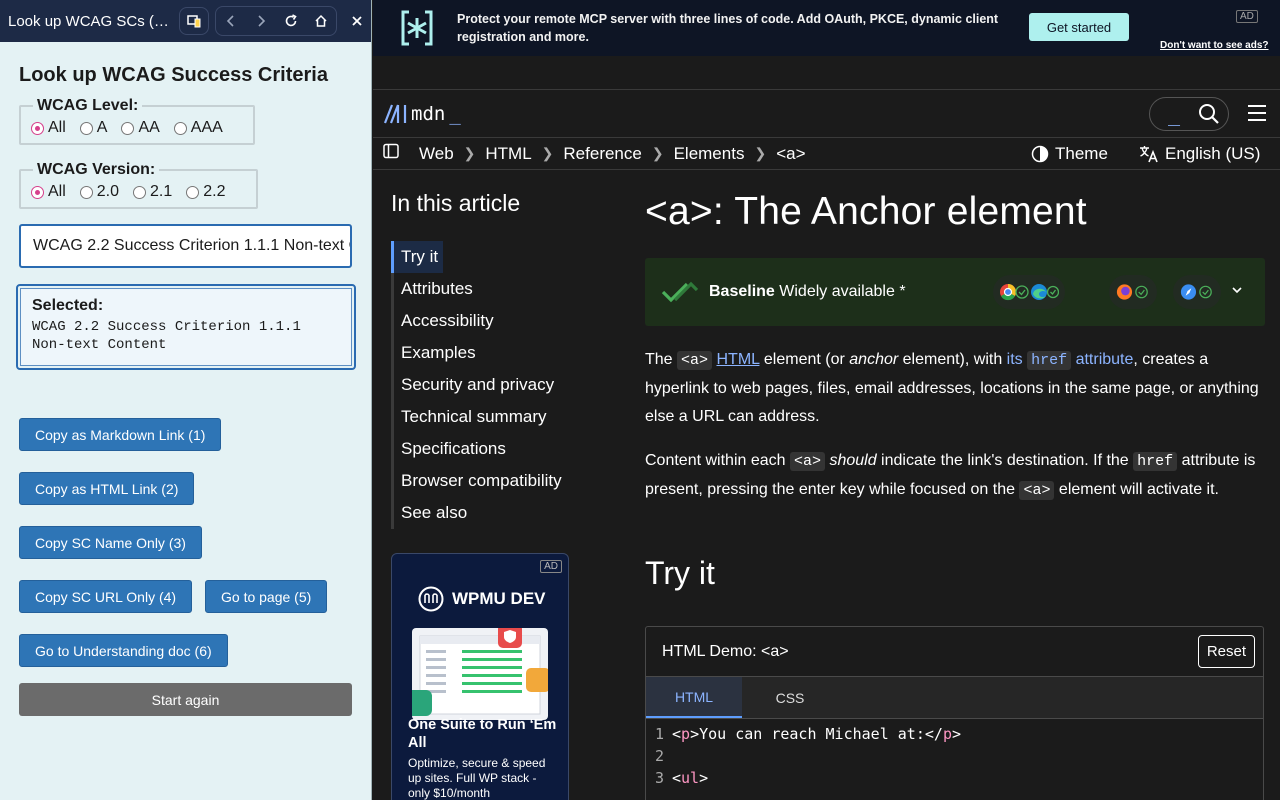  Describe the element at coordinates (110, 542) in the screenshot. I see `copy-sc-name-button: Copy SC Name Only (3)` at that location.